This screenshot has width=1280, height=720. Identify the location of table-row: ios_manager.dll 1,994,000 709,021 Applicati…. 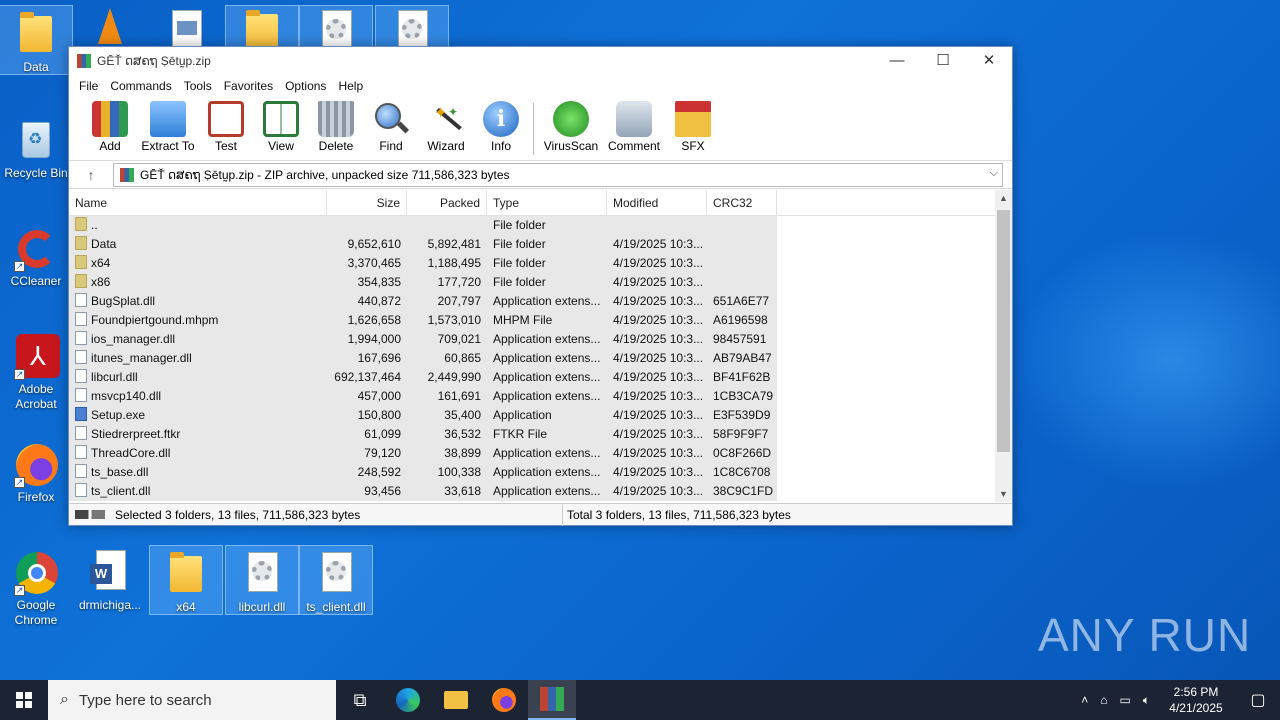
(423, 339).